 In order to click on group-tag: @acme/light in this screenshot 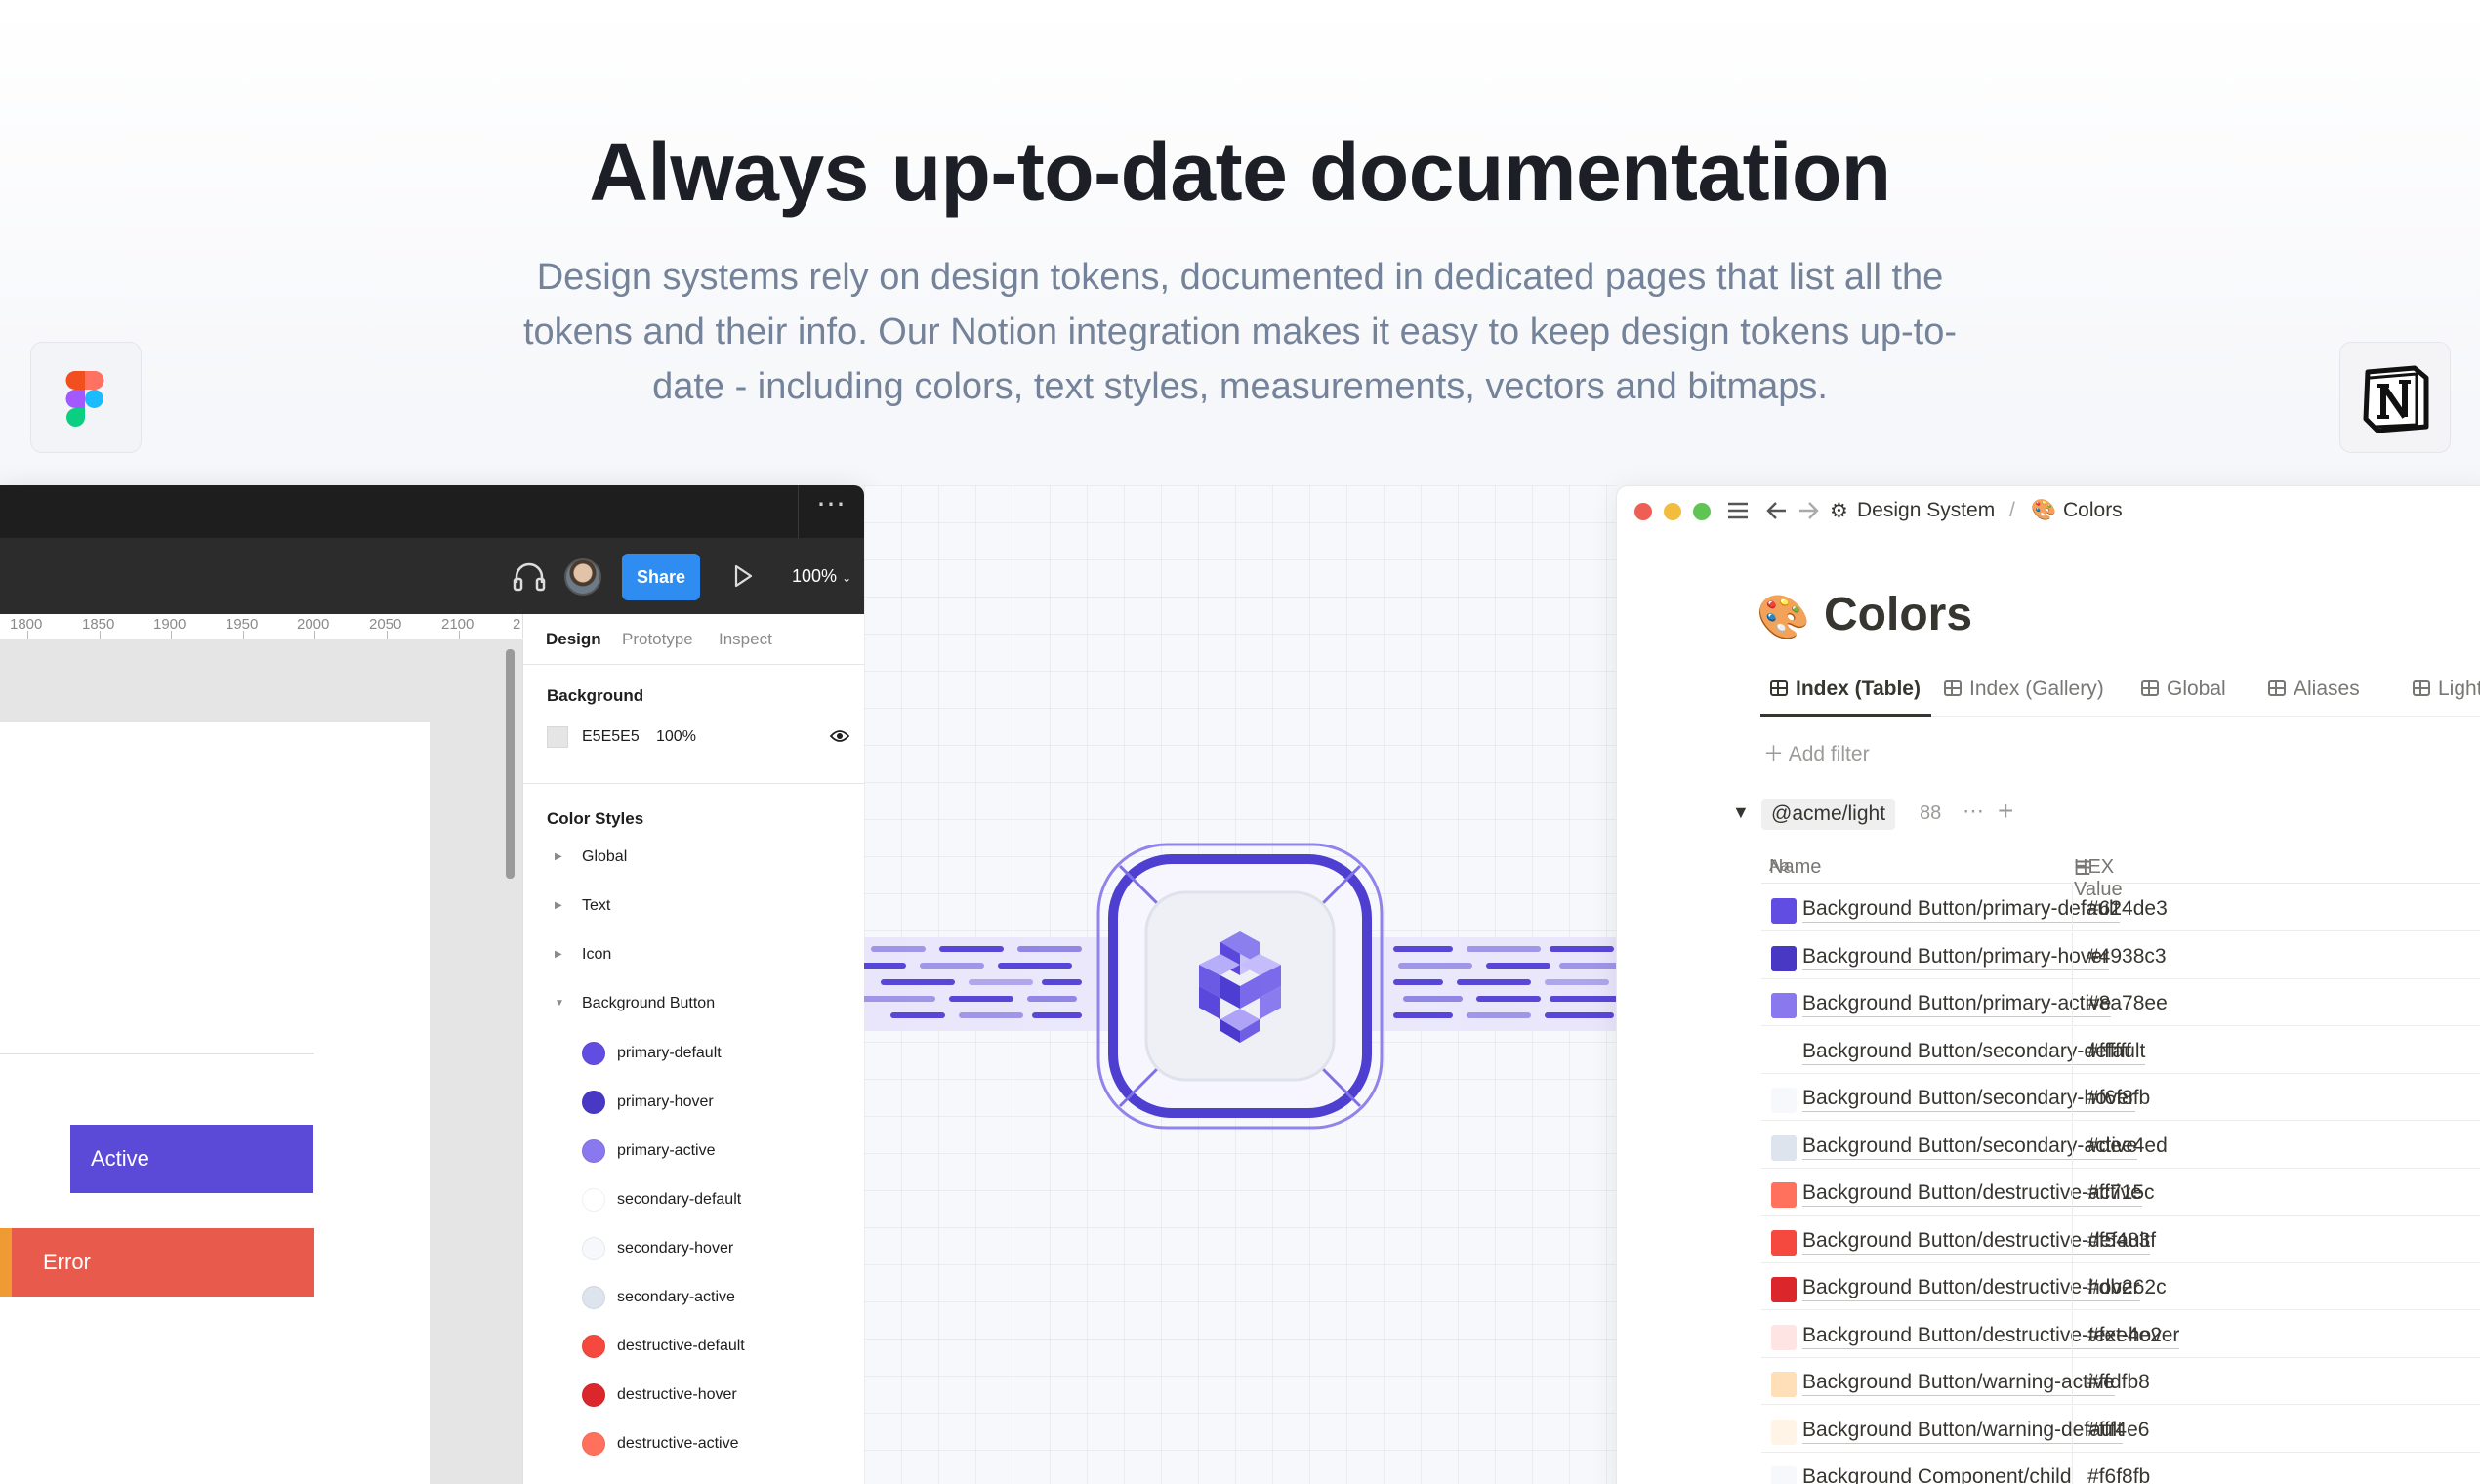, I will do `click(1828, 815)`.